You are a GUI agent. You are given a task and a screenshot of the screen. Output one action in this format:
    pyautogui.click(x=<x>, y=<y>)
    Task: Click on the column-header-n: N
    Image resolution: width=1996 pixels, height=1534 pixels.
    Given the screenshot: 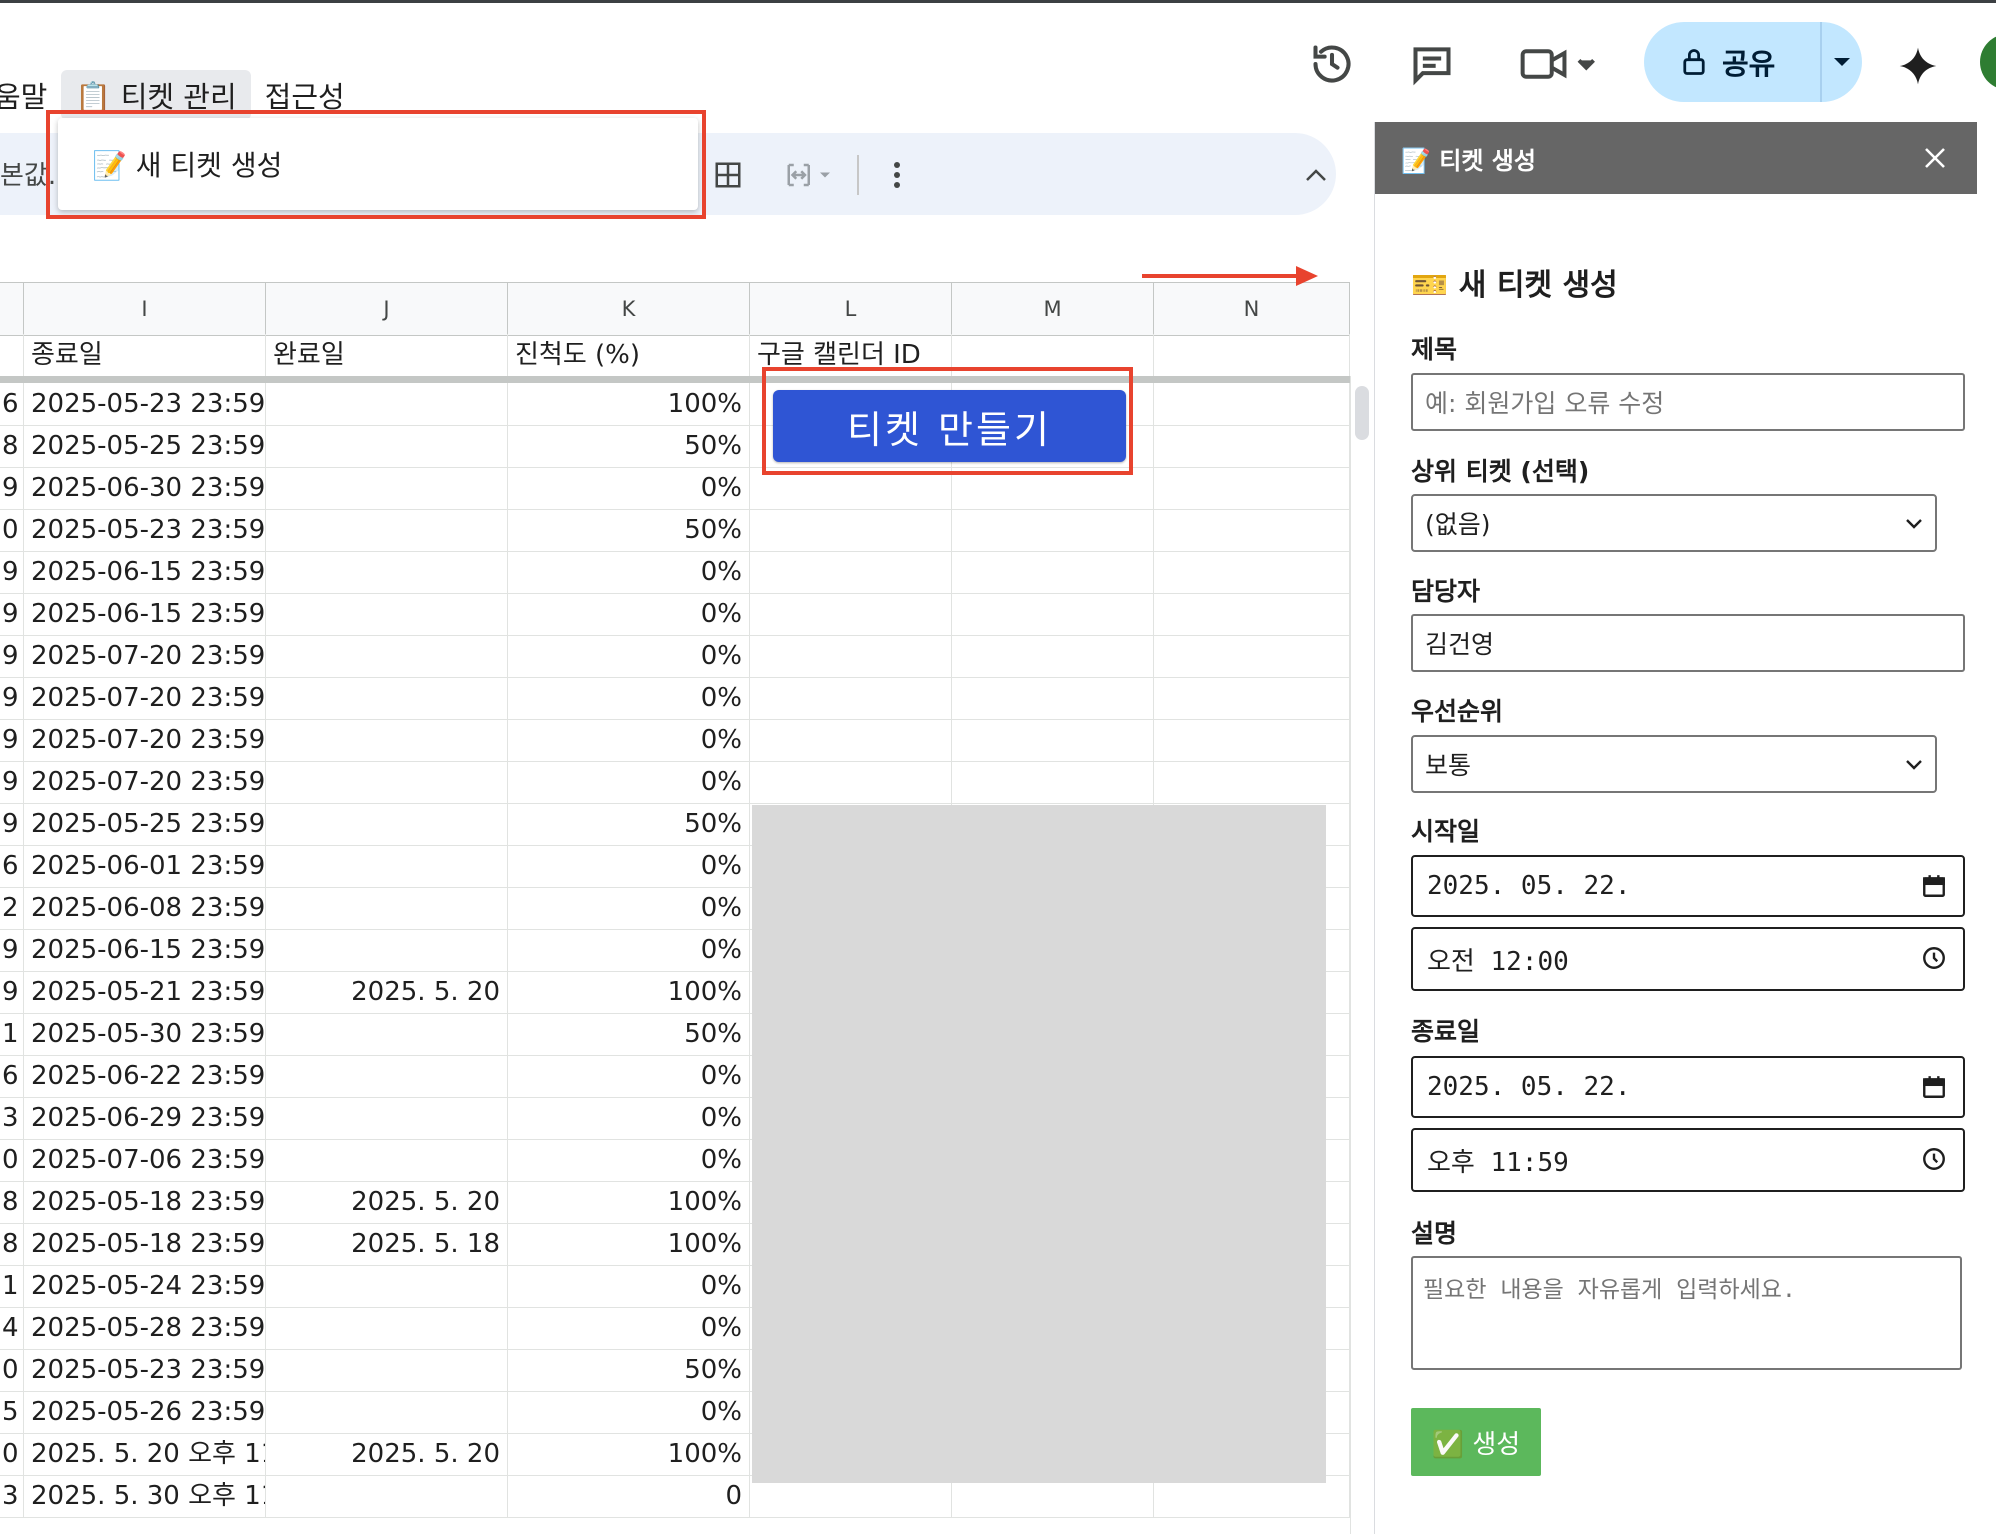 What is the action you would take?
    pyautogui.click(x=1252, y=309)
    